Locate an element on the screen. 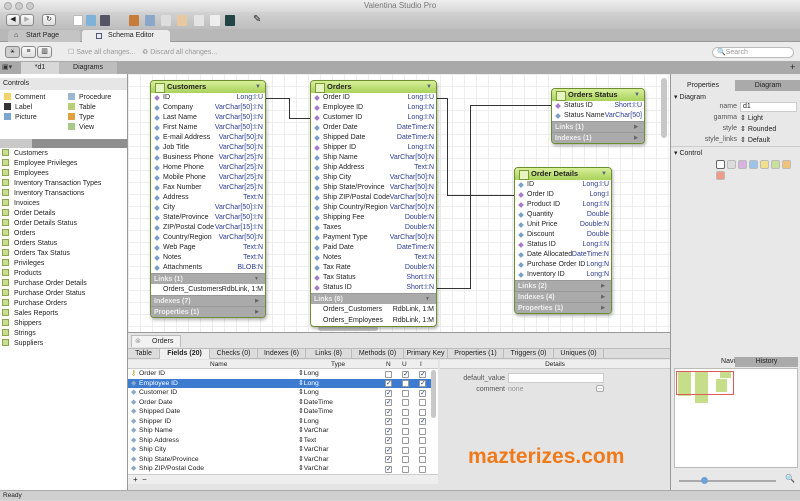  entity-field: Inventory ID Long:N is located at coordinates (563, 275).